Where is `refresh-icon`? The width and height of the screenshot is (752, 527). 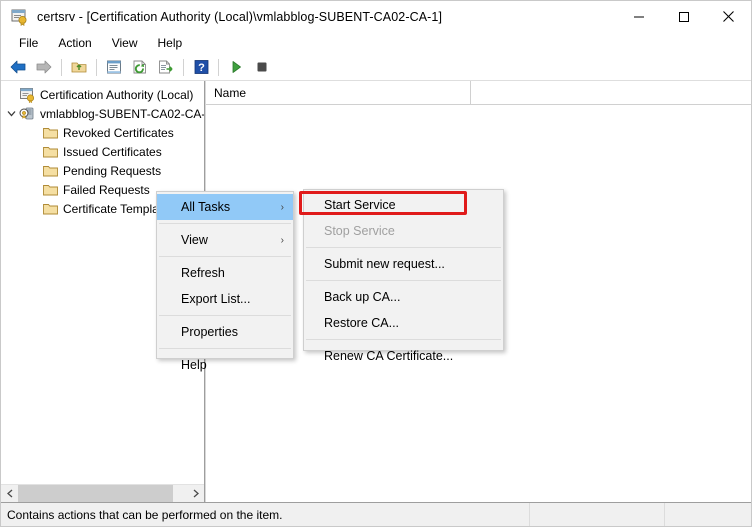 refresh-icon is located at coordinates (140, 67).